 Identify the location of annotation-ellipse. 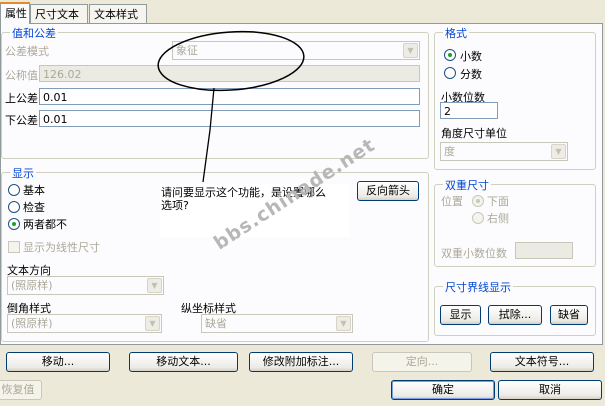
(231, 61).